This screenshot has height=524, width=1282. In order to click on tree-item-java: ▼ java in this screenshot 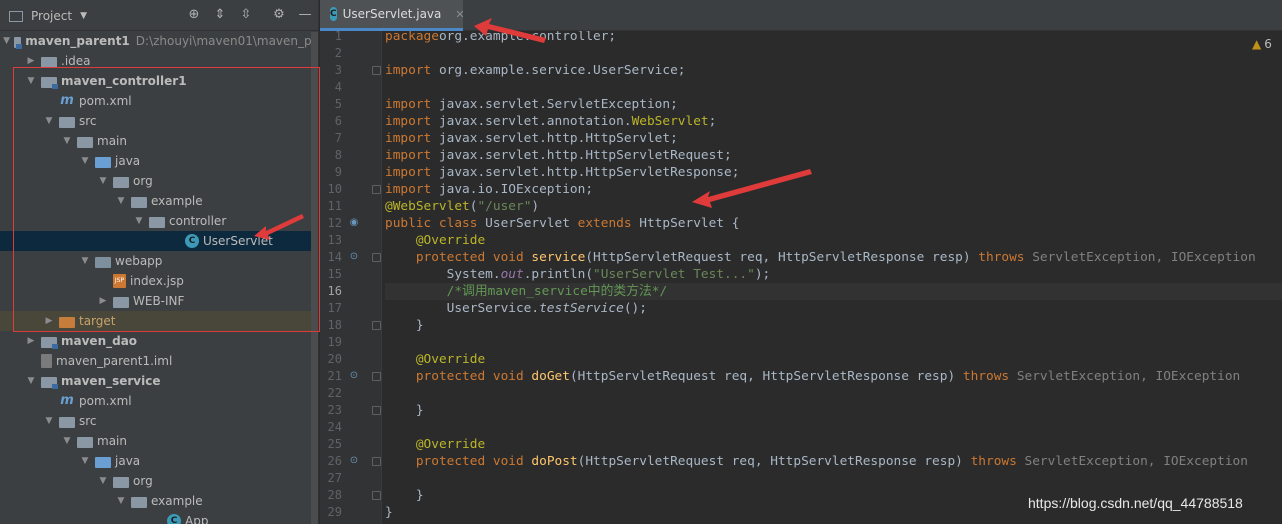, I will do `click(159, 461)`.